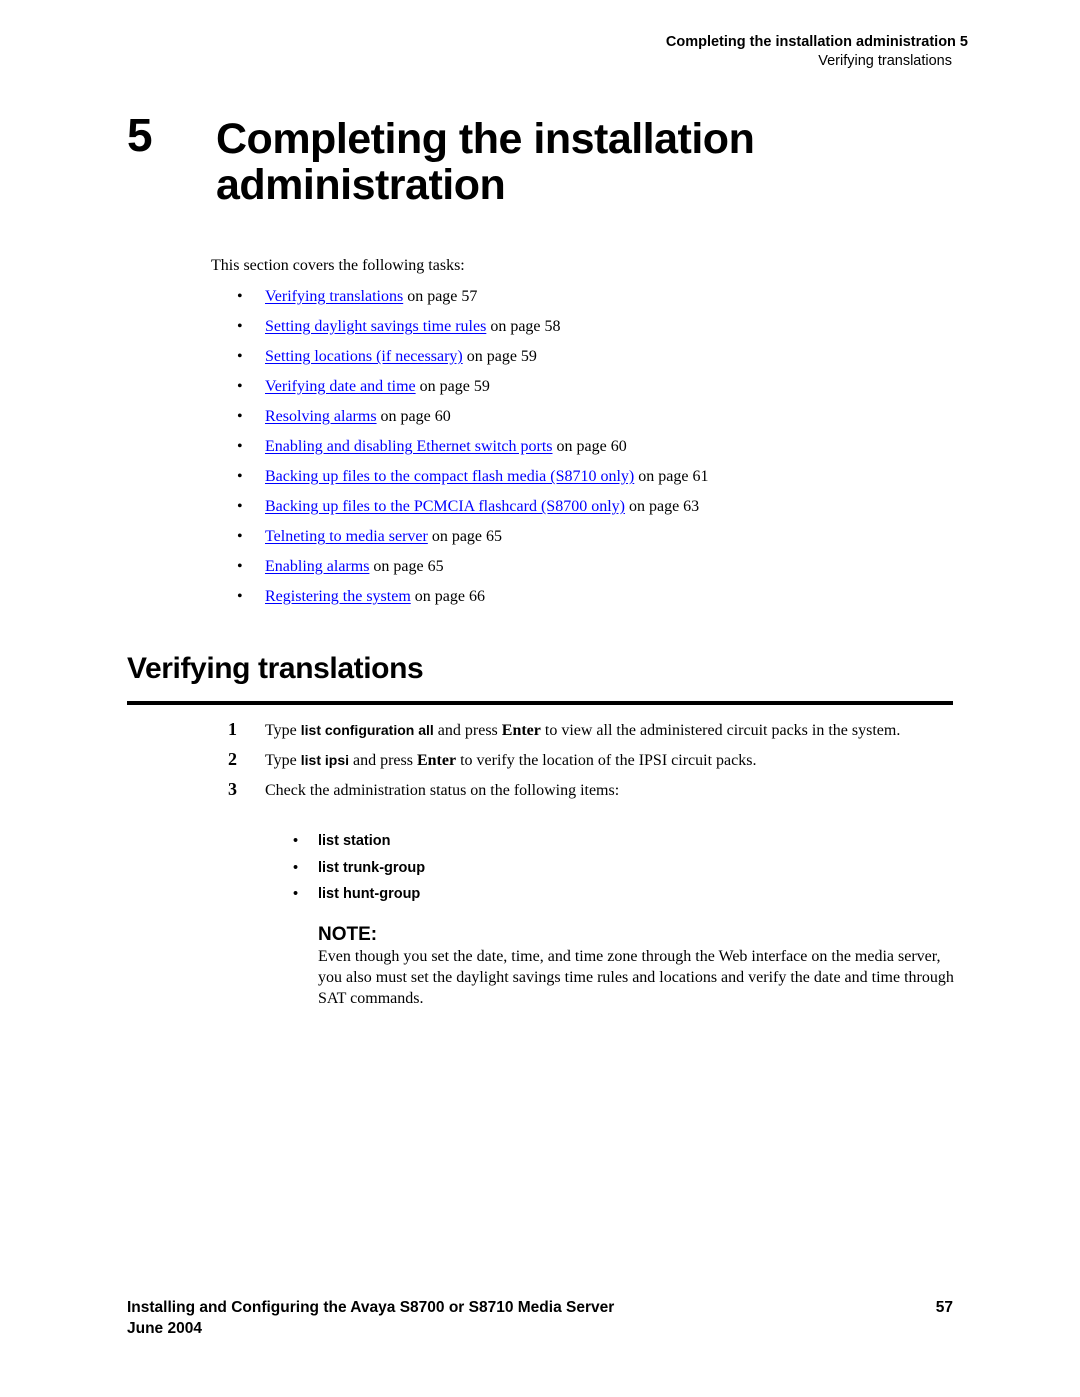  I want to click on command-text: list hunt-group, so click(369, 894).